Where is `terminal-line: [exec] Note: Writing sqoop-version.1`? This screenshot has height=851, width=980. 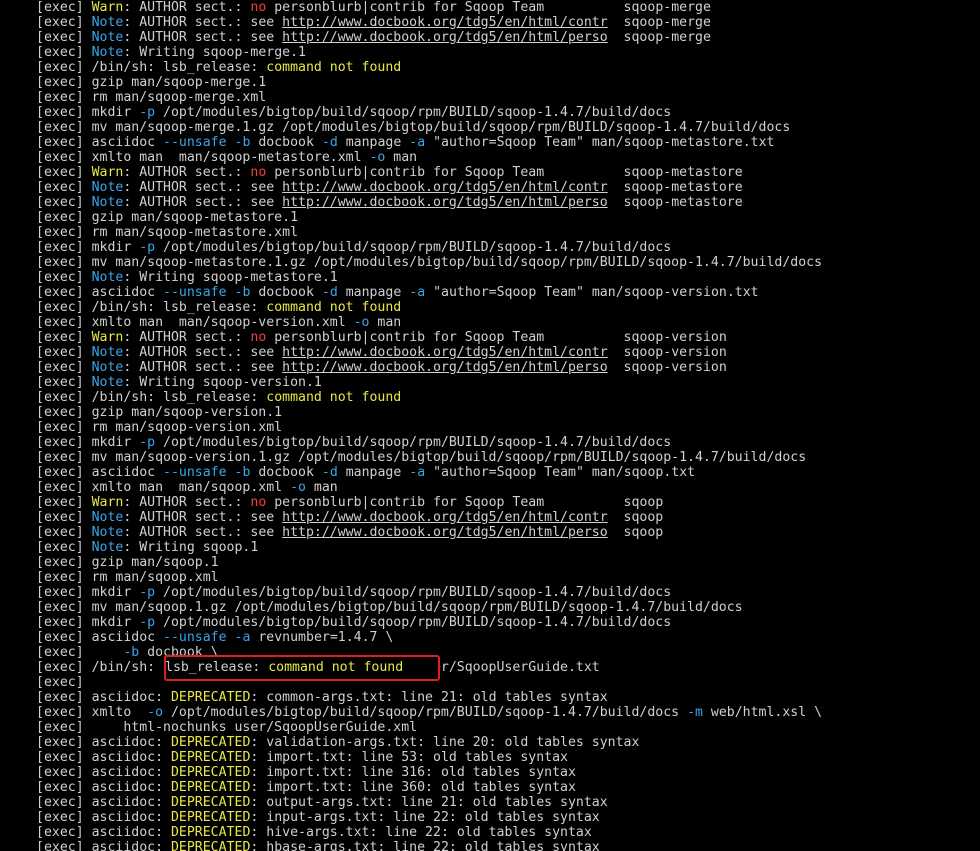
terminal-line: [exec] Note: Writing sqoop-version.1 is located at coordinates (429, 382).